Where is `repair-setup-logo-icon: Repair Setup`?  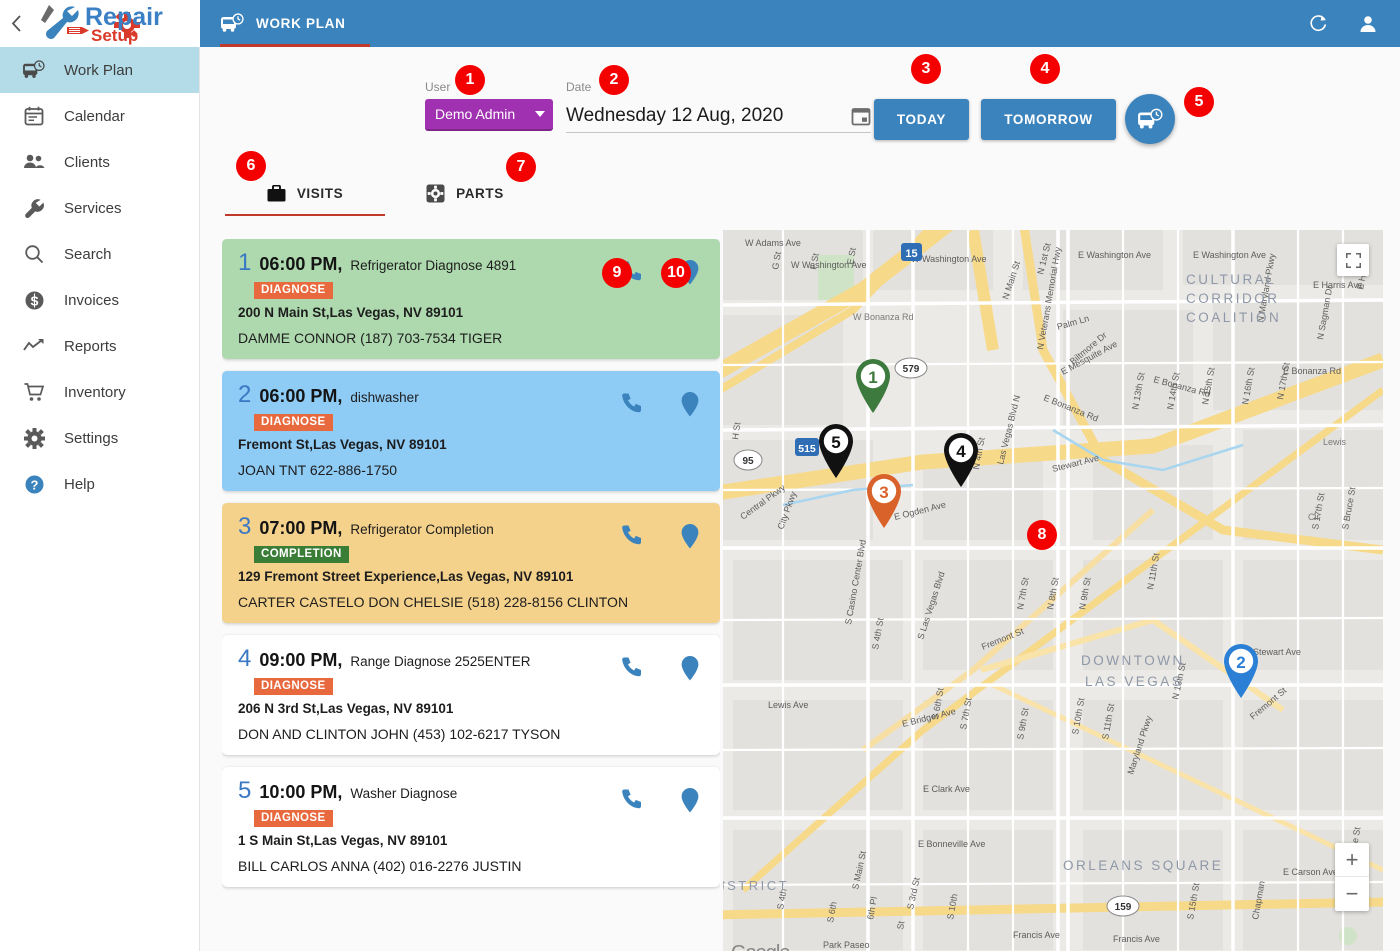
repair-setup-logo-icon: Repair Setup is located at coordinates (102, 24).